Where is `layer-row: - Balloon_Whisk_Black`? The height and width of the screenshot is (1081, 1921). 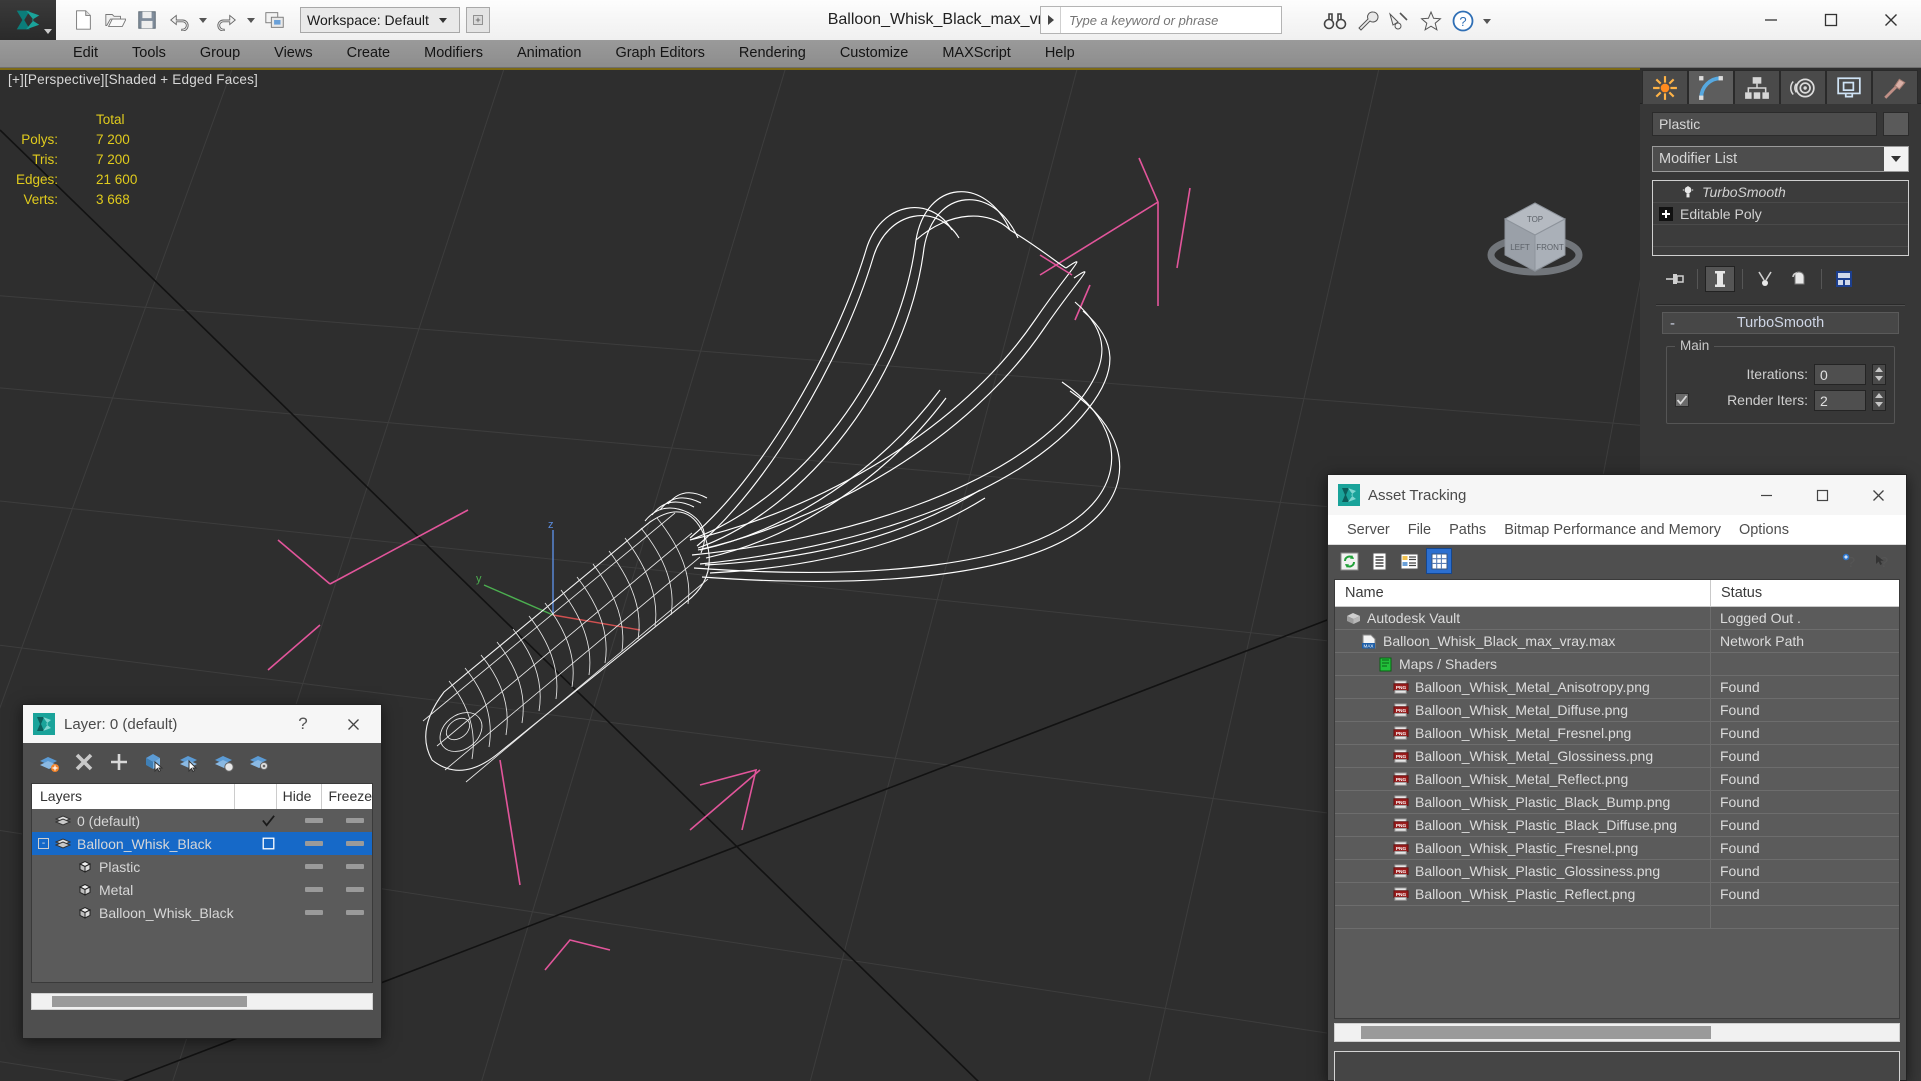 layer-row: - Balloon_Whisk_Black is located at coordinates (202, 843).